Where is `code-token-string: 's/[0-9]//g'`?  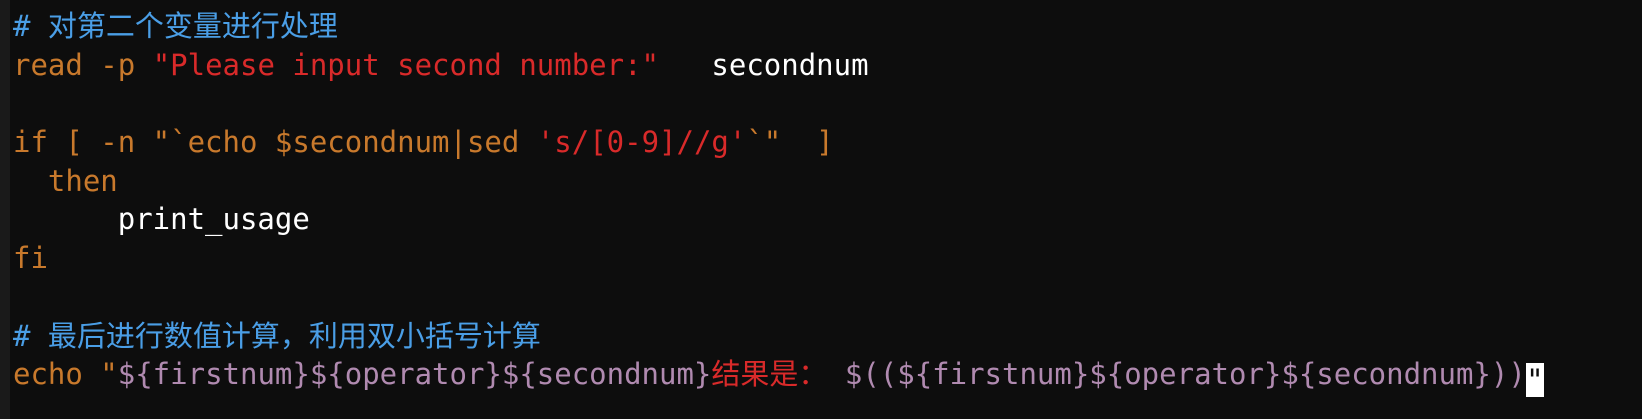
code-token-string: 's/[0-9]//g' is located at coordinates (641, 142).